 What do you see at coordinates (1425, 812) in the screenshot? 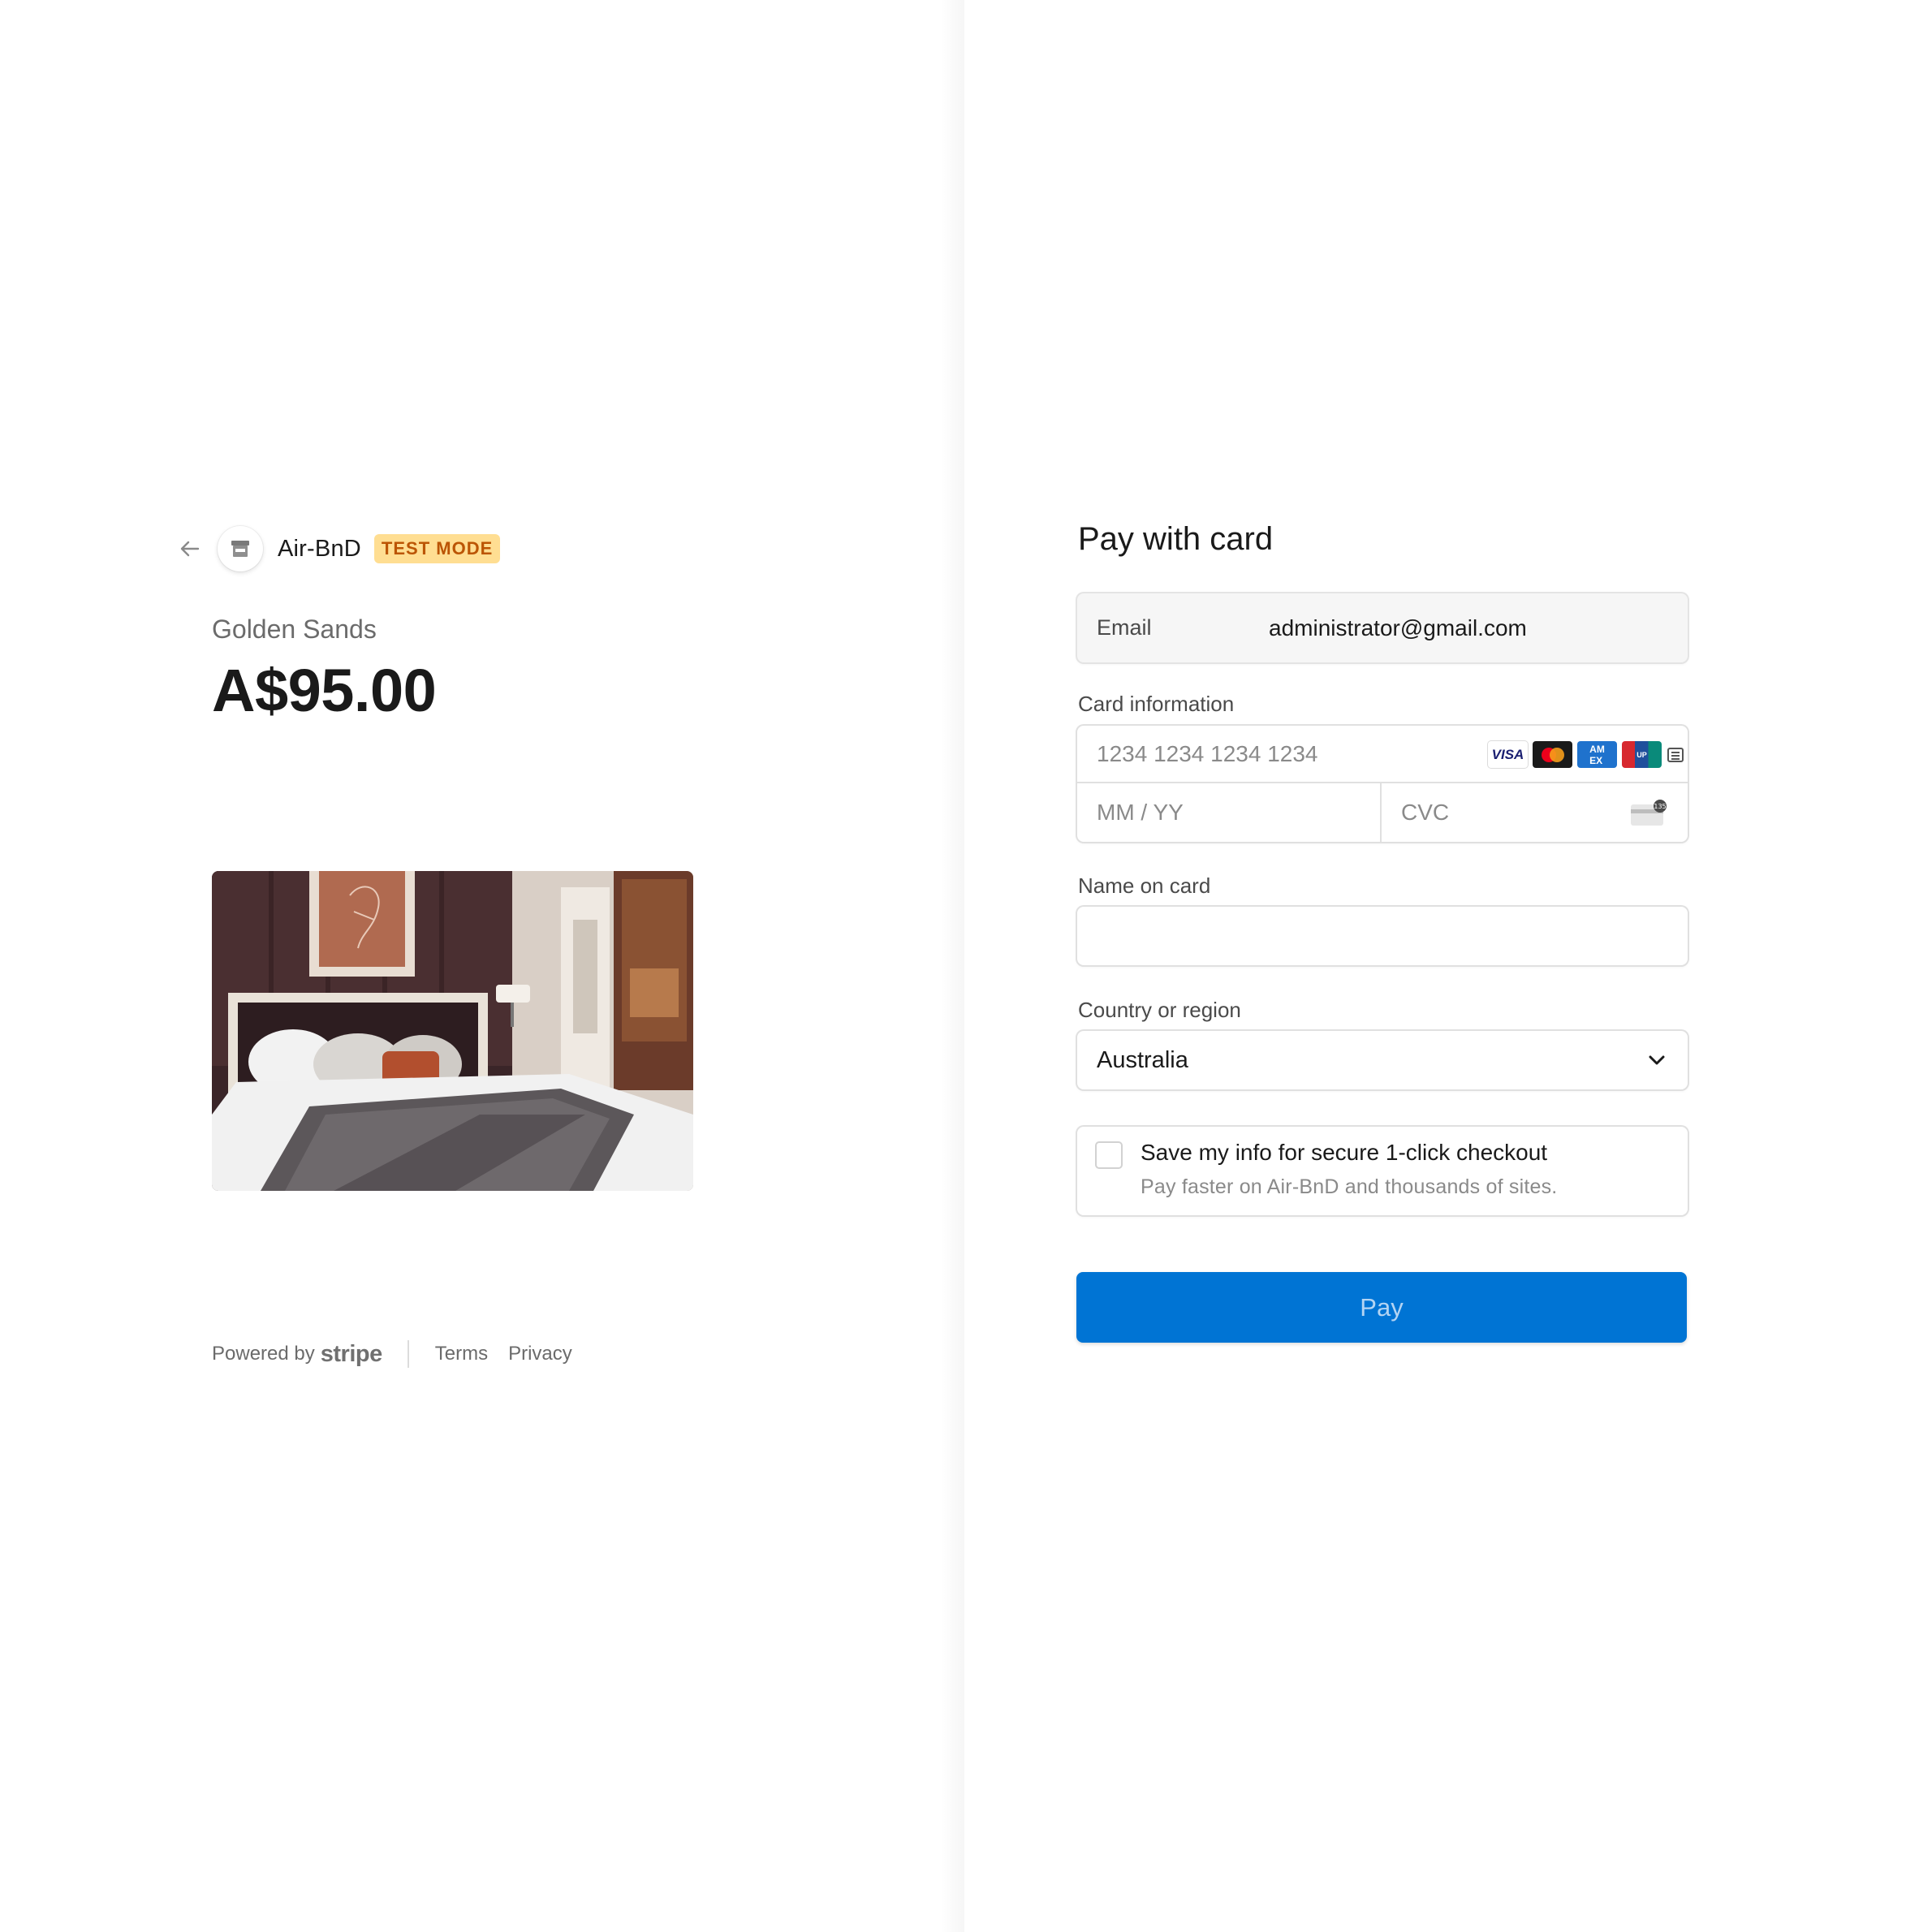
I see `card-cvc-placeholder: CVC` at bounding box center [1425, 812].